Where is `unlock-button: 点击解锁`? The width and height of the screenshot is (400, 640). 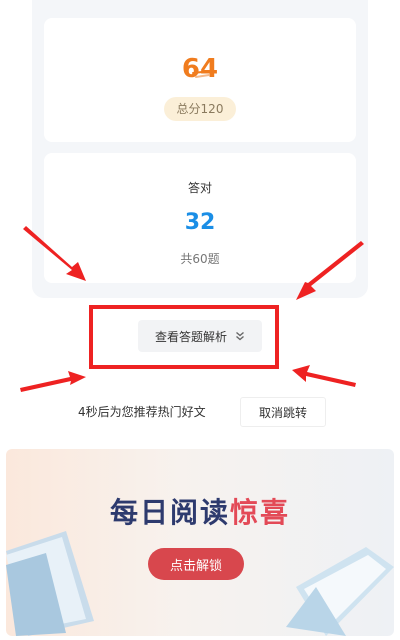
unlock-button: 点击解锁 is located at coordinates (196, 564).